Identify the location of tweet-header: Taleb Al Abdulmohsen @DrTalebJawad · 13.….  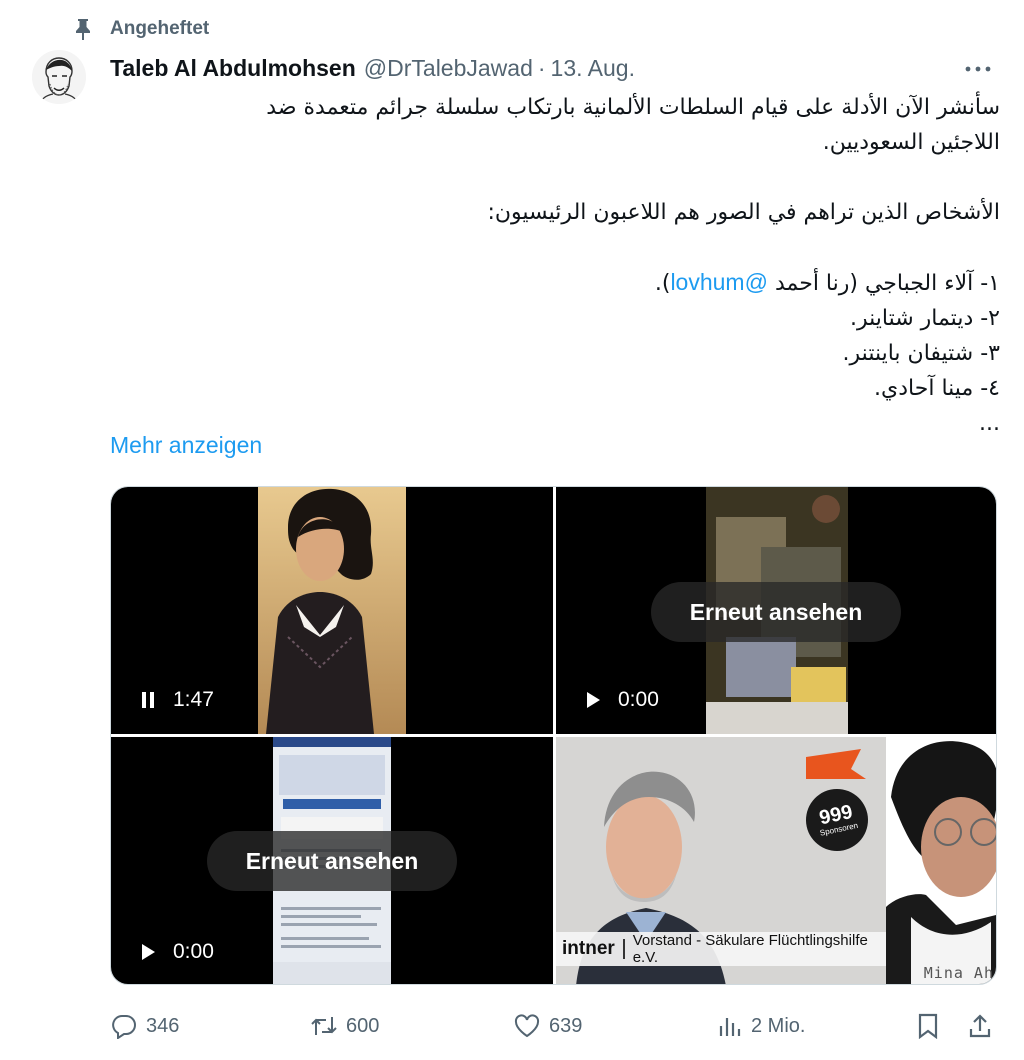
(557, 68).